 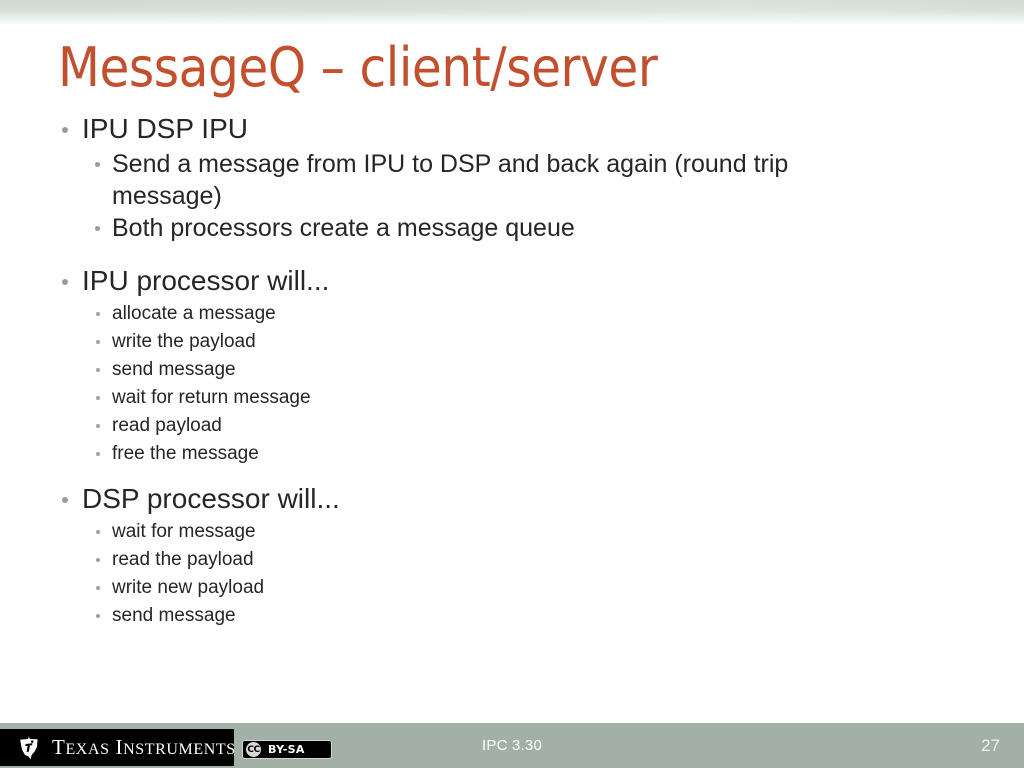 I want to click on list-item: wait for message, so click(x=480, y=532).